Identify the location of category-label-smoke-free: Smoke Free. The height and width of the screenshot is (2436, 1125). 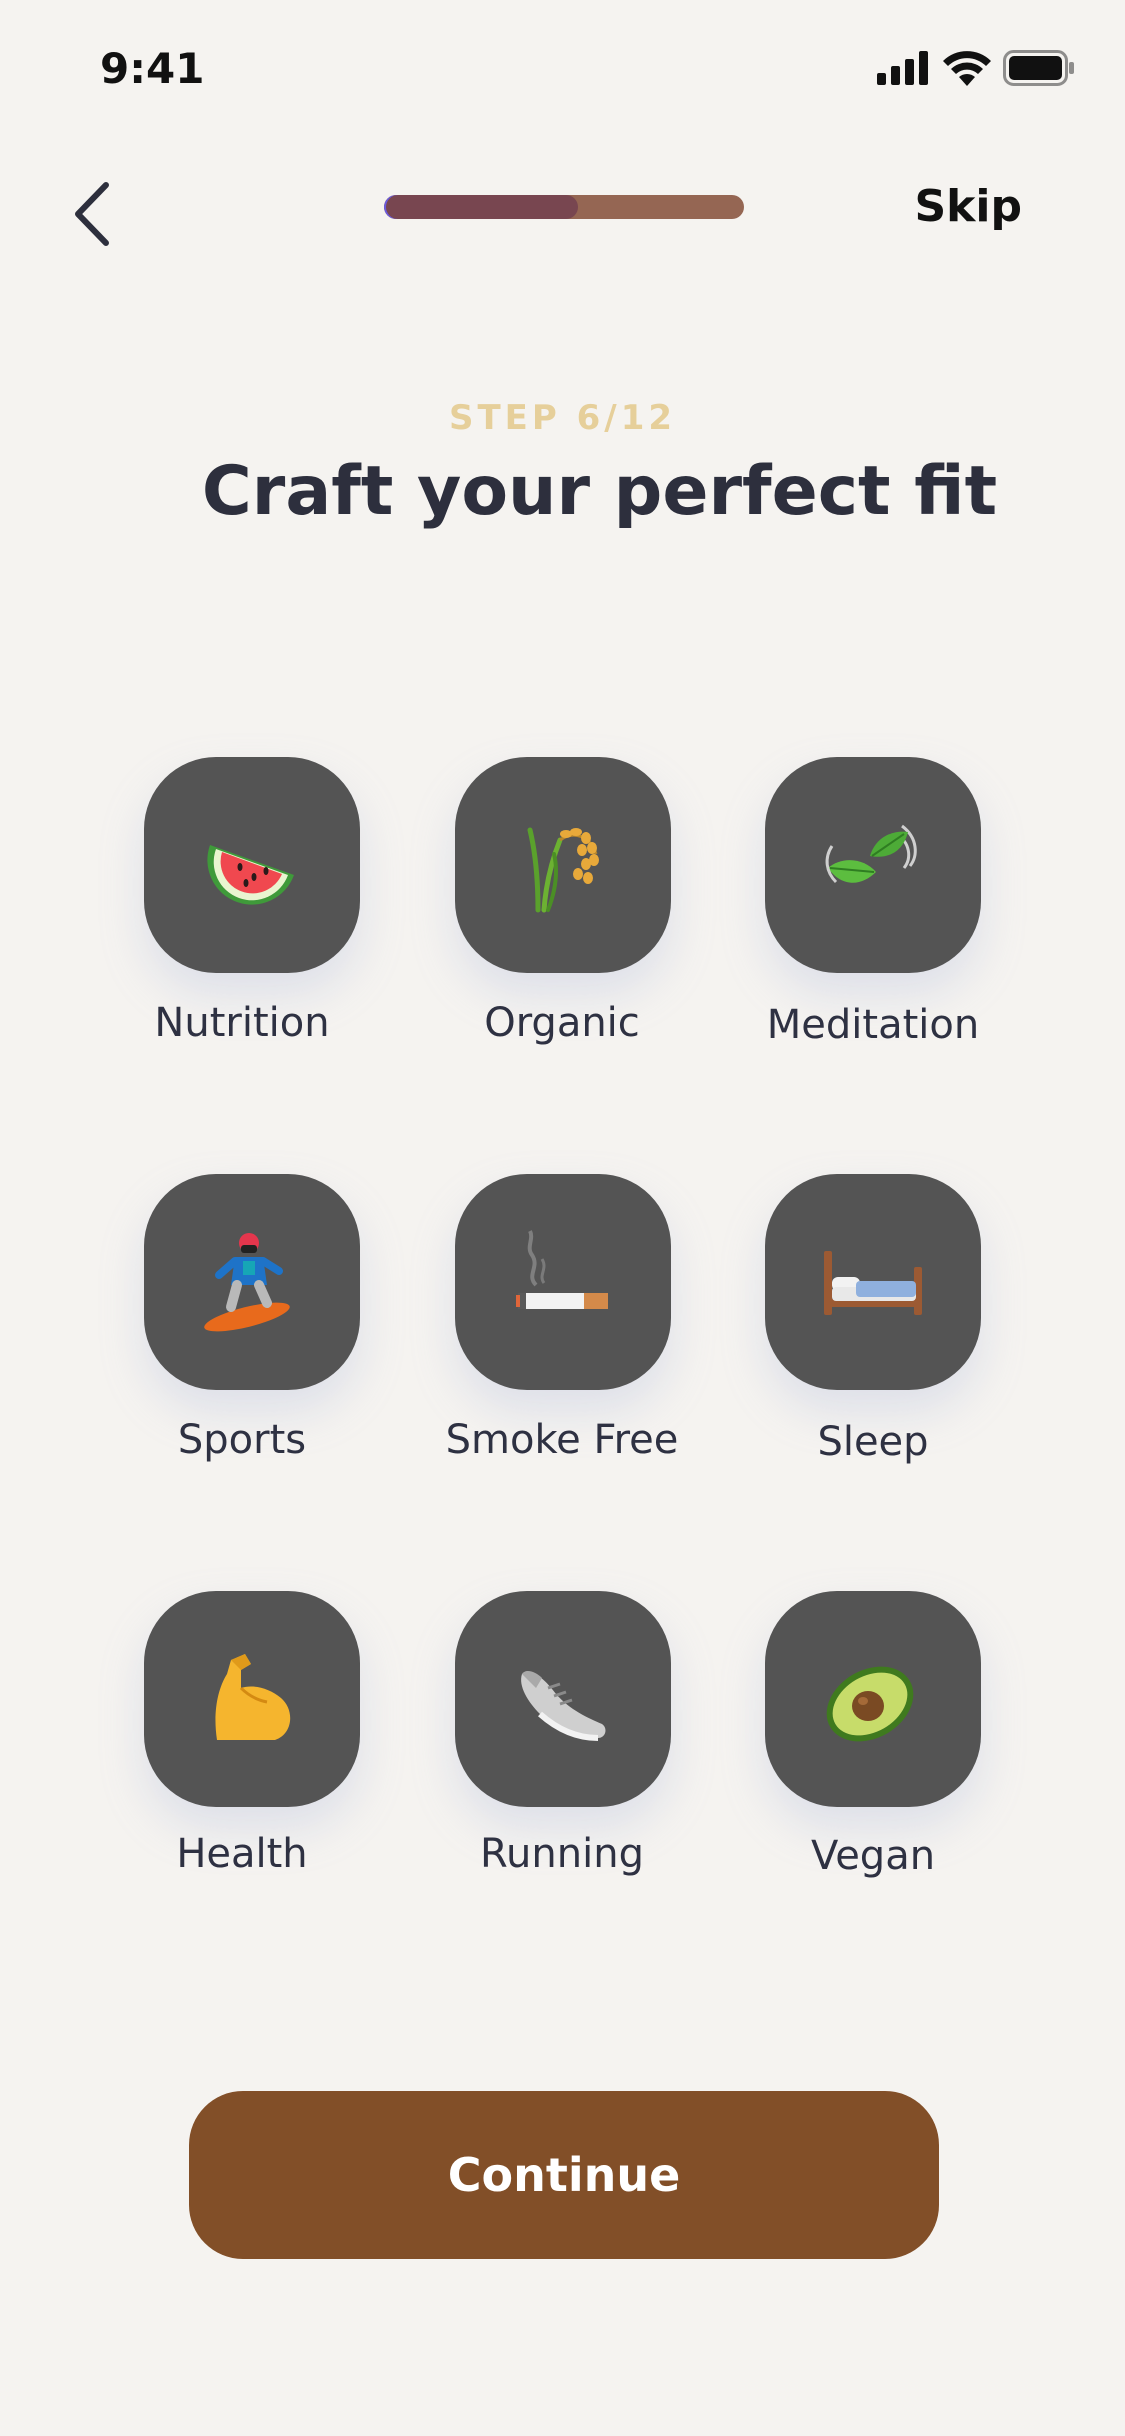
(562, 1440).